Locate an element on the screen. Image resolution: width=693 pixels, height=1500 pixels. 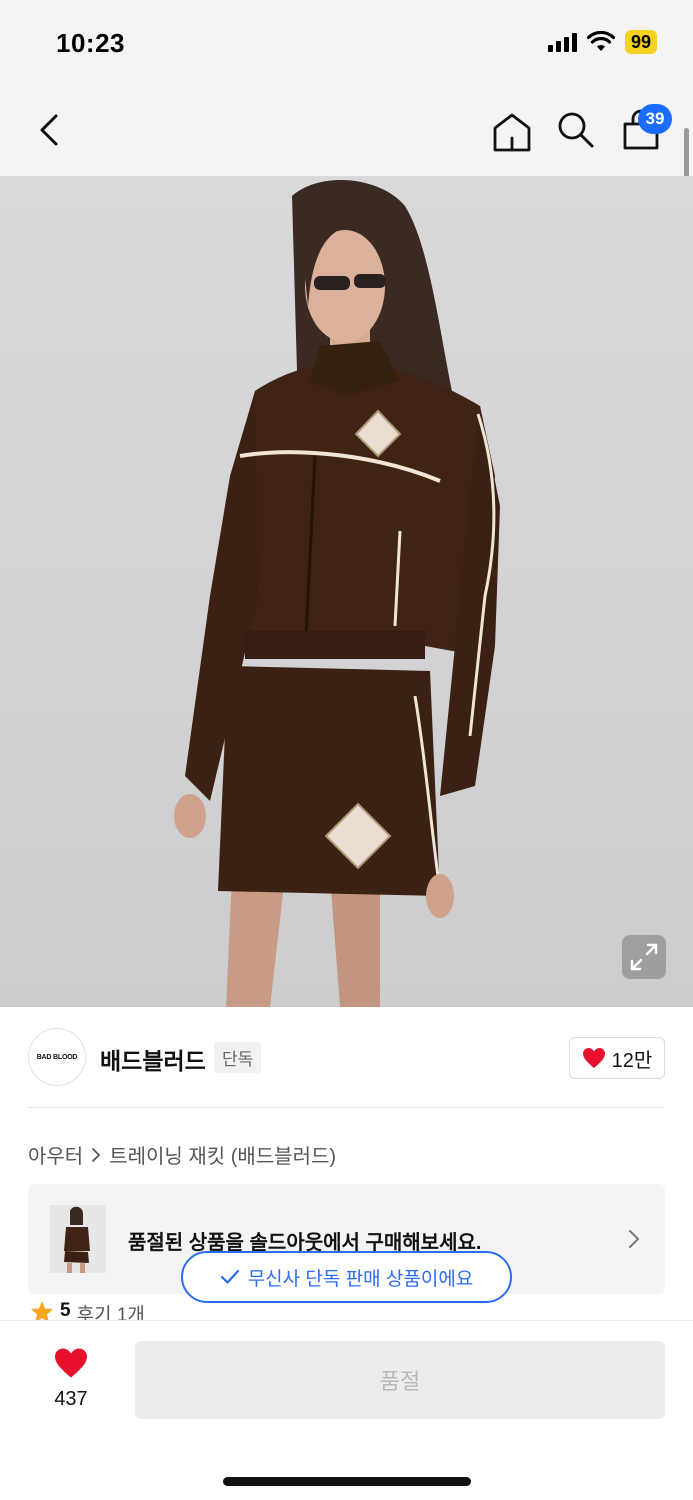
home-icon is located at coordinates (512, 132).